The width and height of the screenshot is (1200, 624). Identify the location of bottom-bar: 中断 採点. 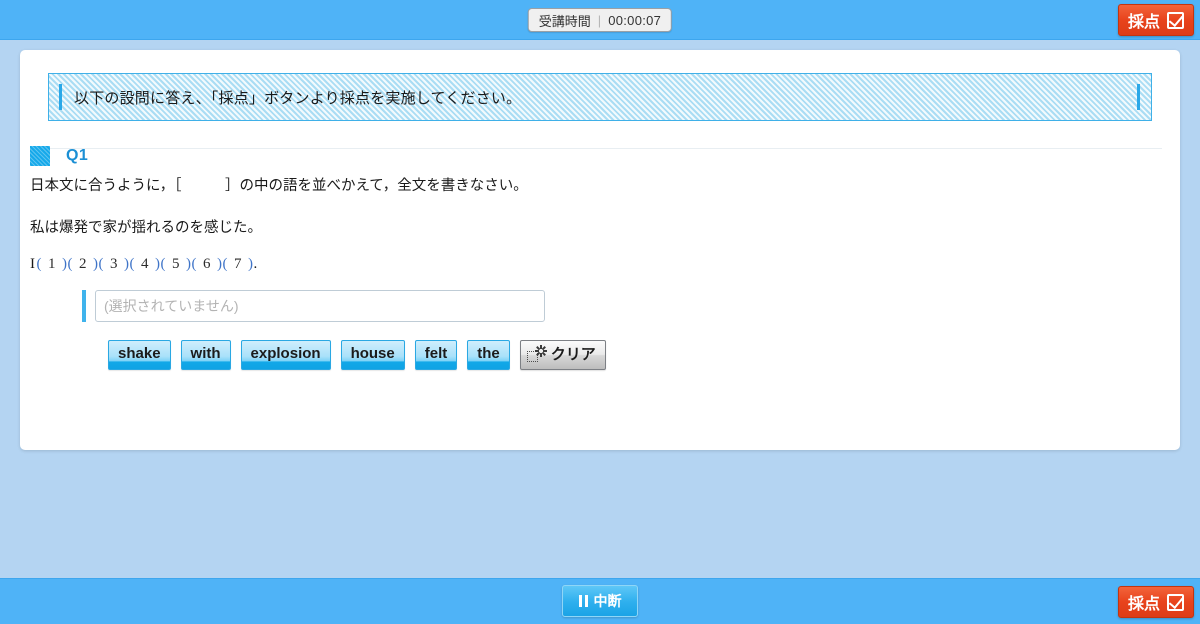
(600, 601).